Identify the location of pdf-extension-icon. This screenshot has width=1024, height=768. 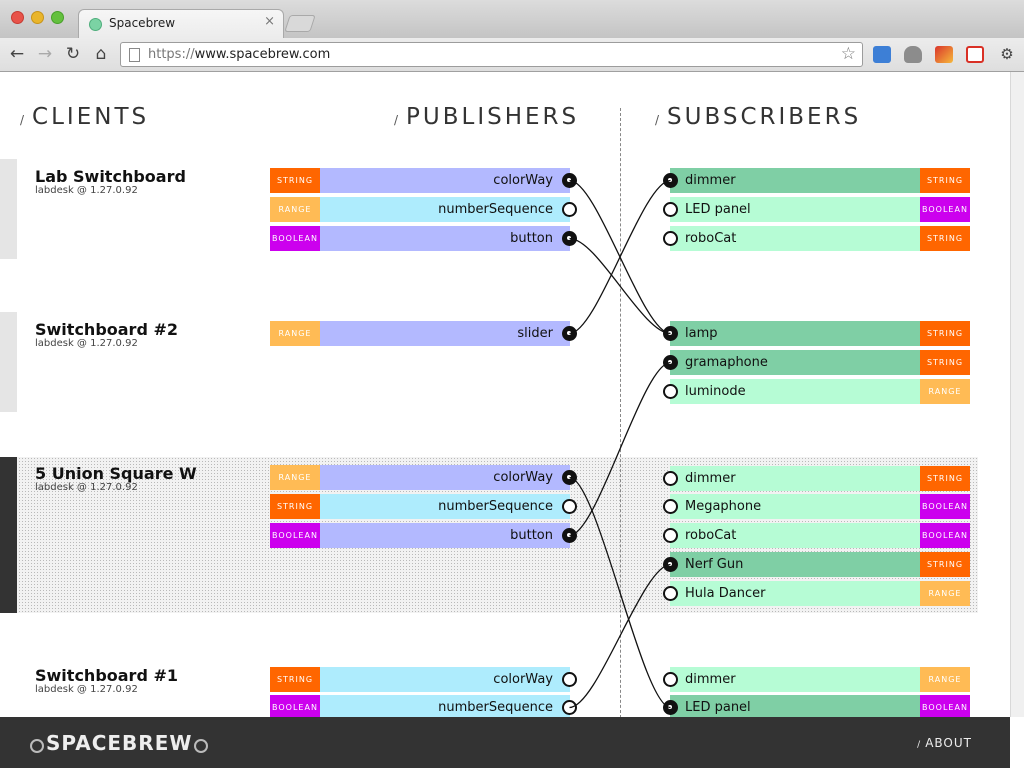
(944, 54).